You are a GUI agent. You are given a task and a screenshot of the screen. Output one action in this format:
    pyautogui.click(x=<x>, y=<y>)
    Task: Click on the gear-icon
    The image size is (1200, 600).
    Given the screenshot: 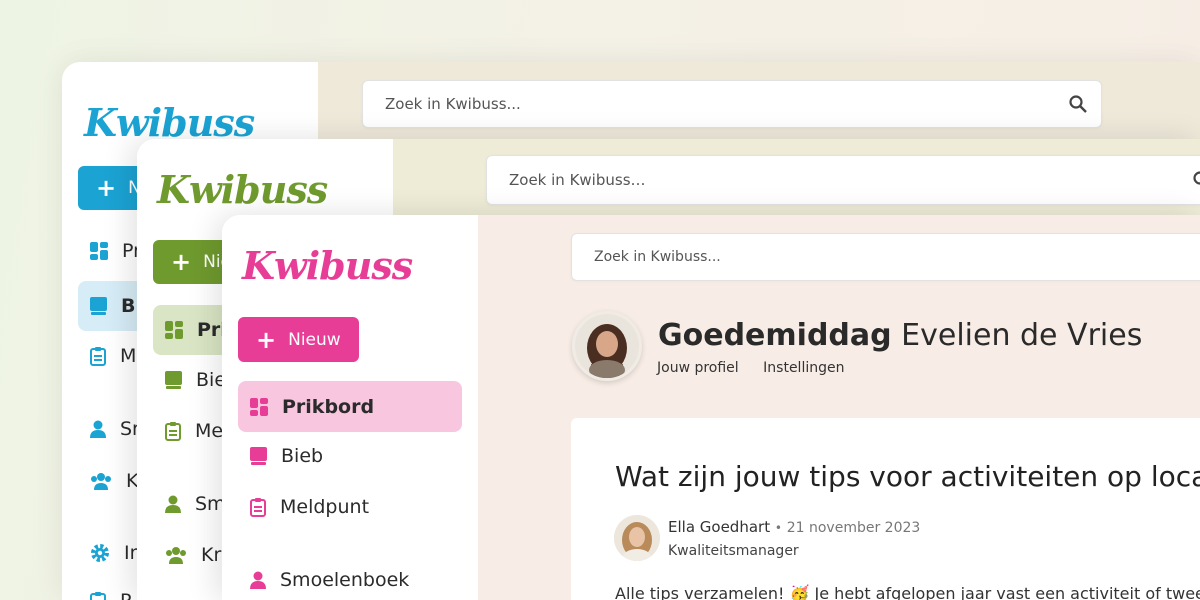 What is the action you would take?
    pyautogui.click(x=100, y=553)
    